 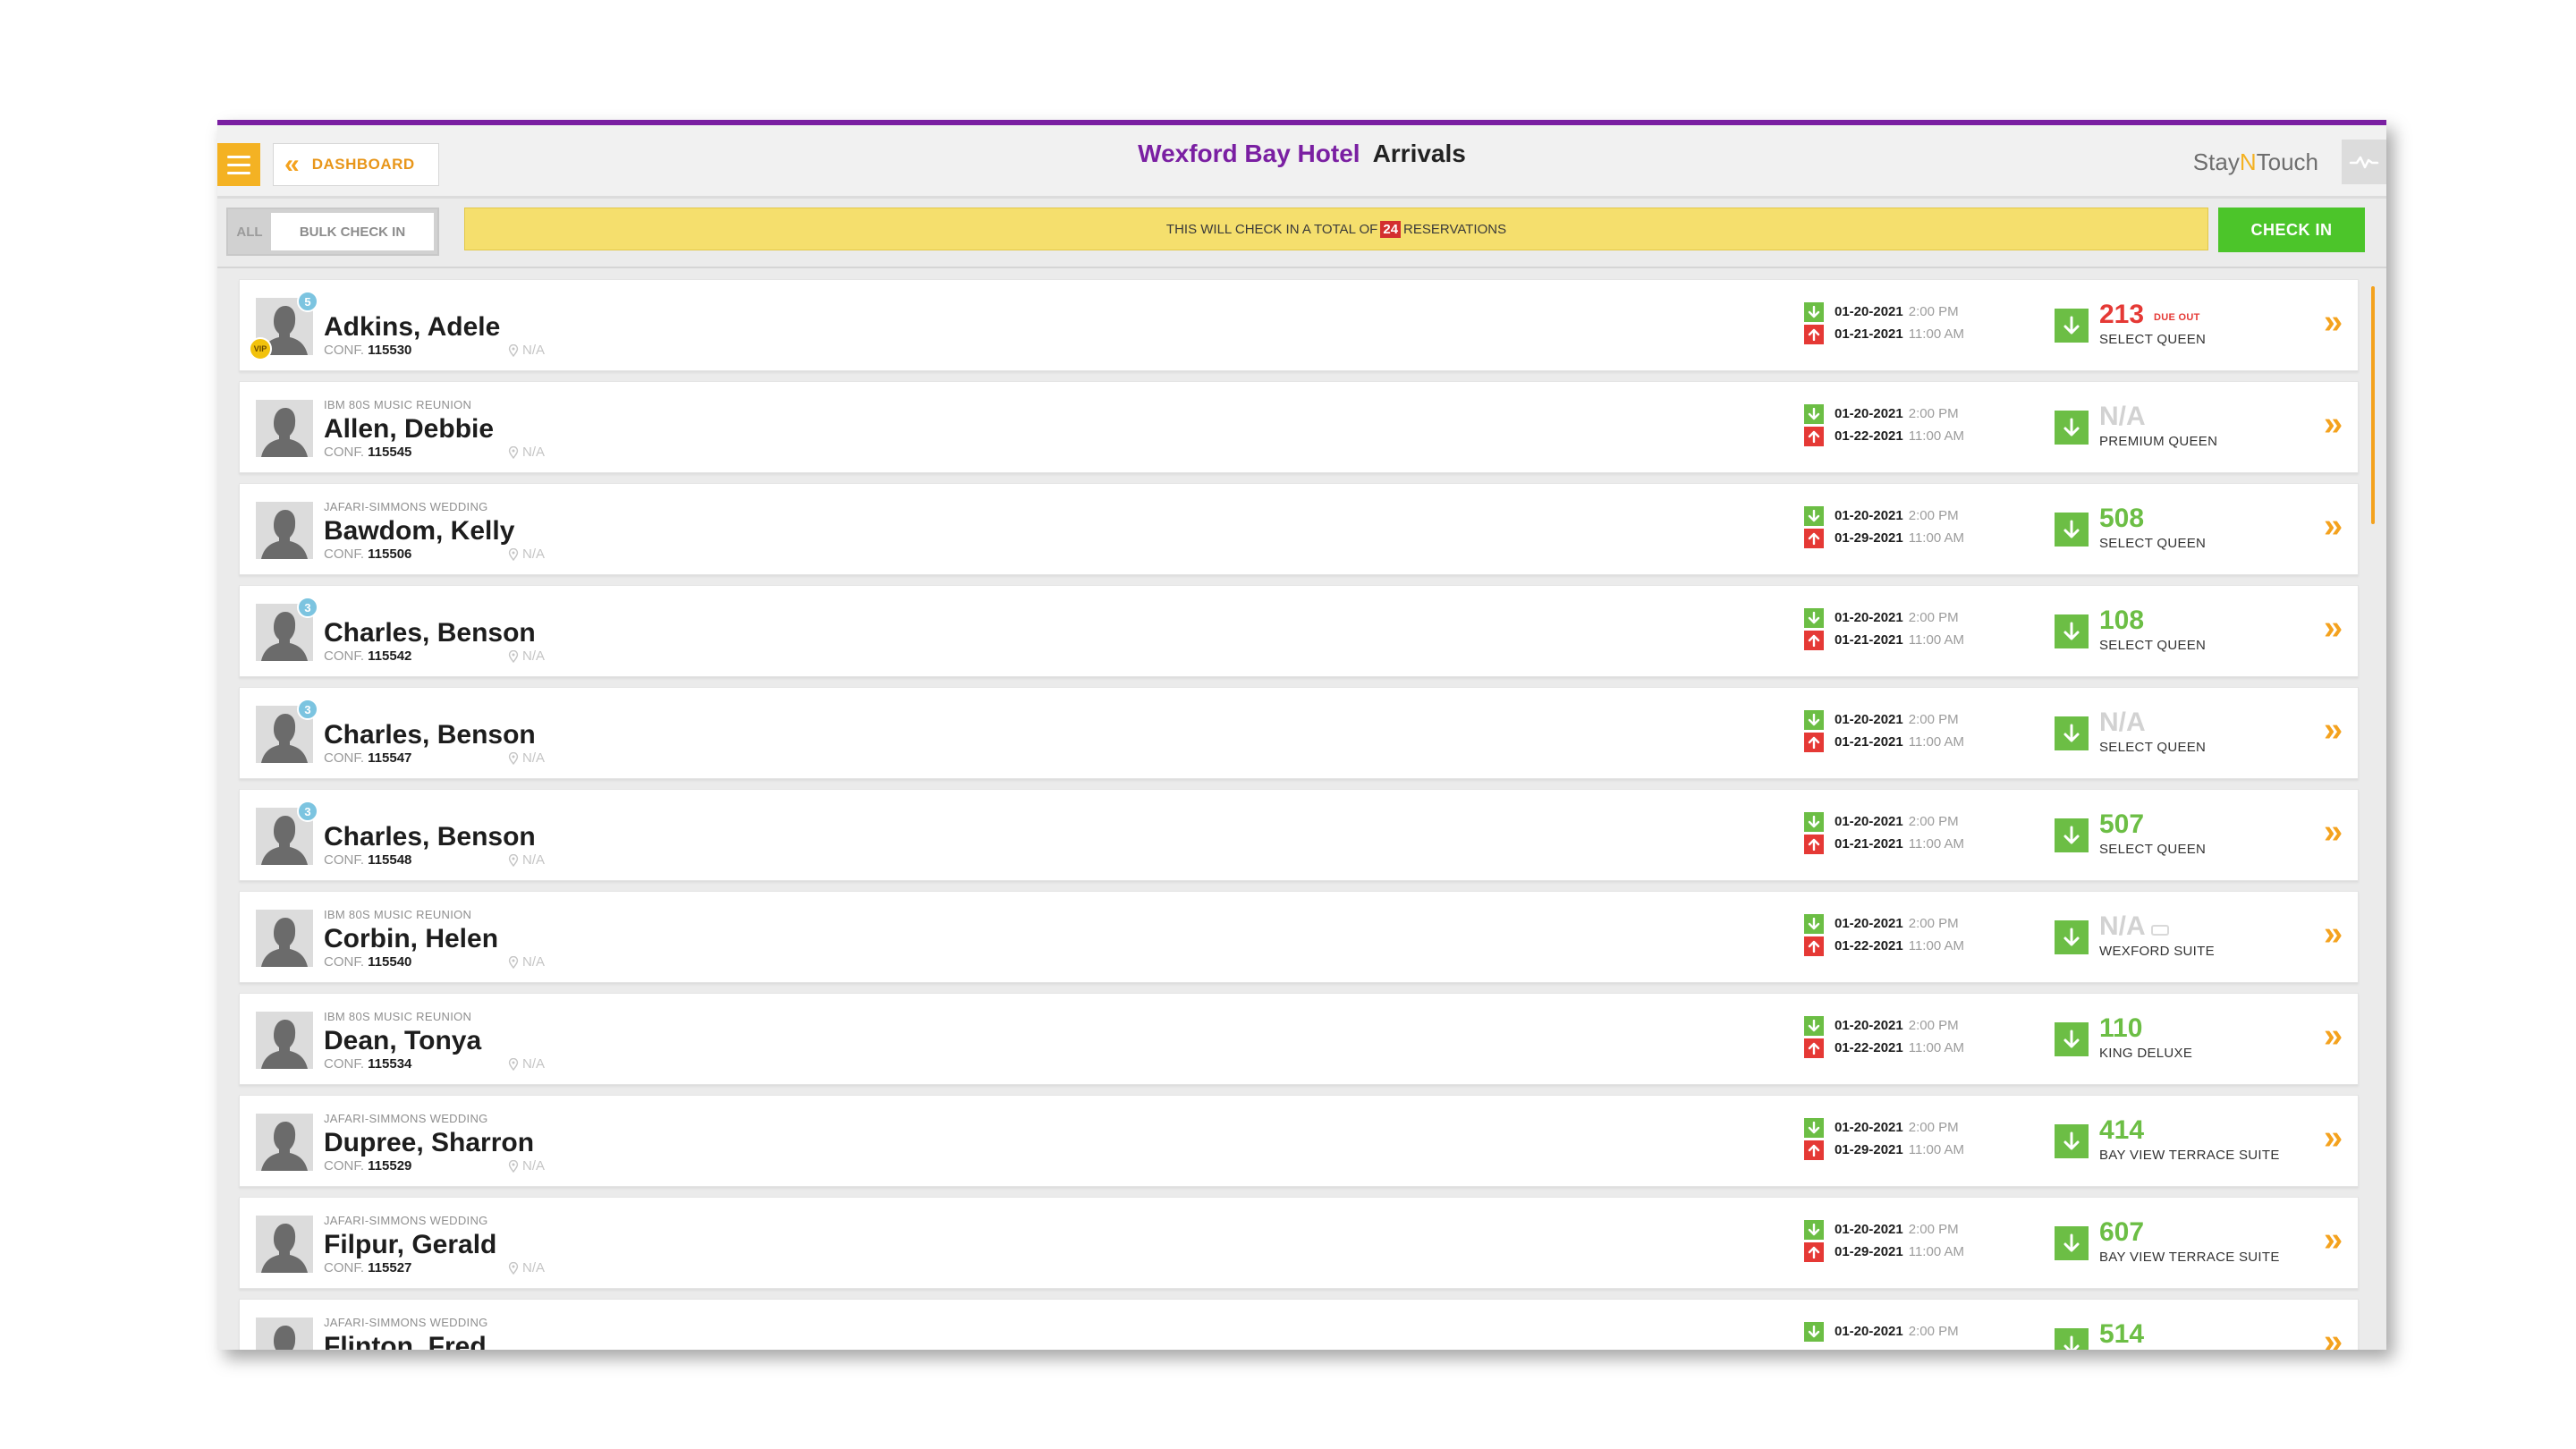 I want to click on bulk-check-in-button: BULK CHECK IN, so click(x=352, y=231).